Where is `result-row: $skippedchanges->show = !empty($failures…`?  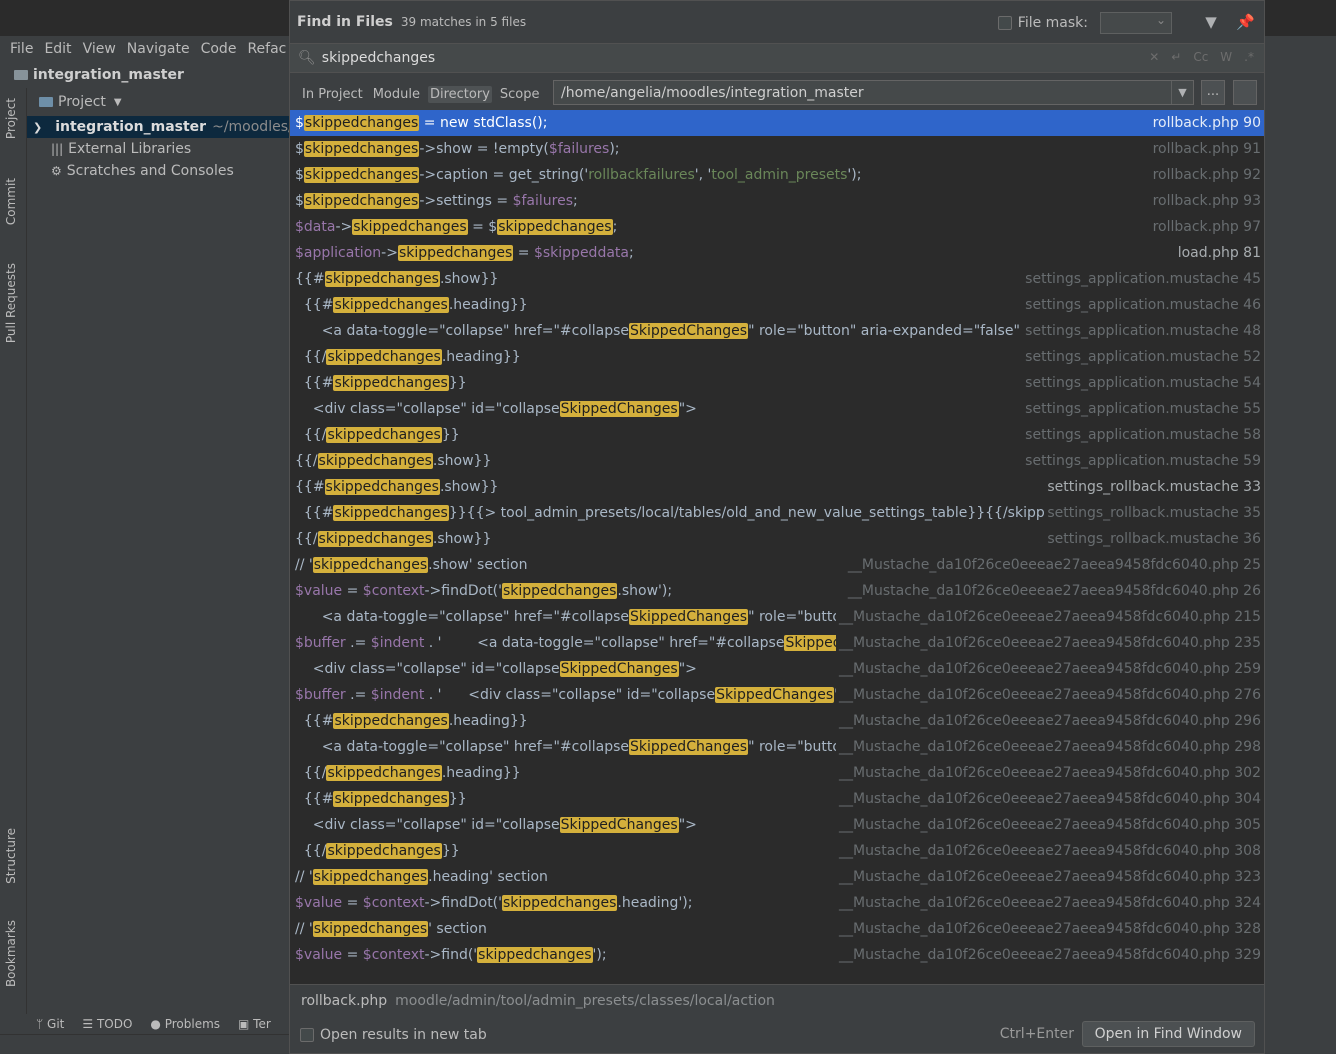
result-row: $skippedchanges->show = !empty($failures… is located at coordinates (777, 149).